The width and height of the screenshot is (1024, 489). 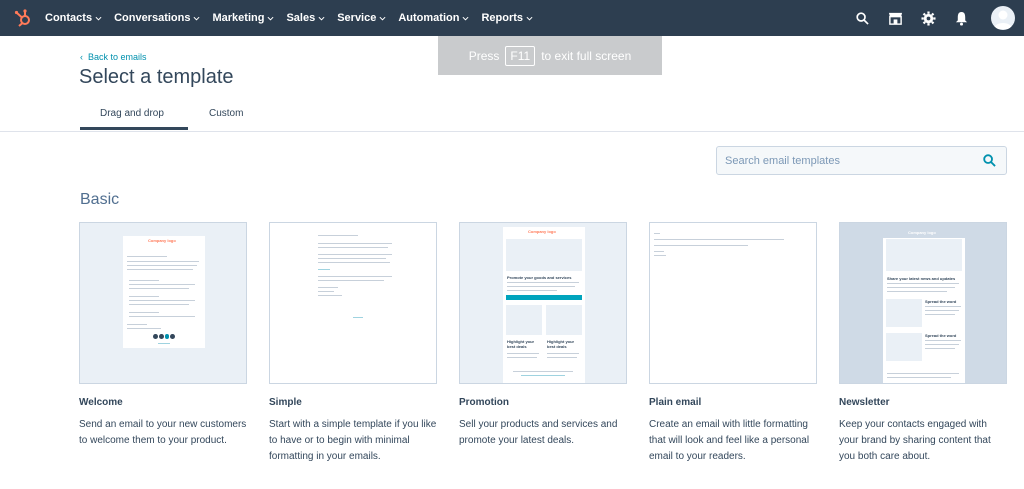 I want to click on template-name: Welcome, so click(x=101, y=402).